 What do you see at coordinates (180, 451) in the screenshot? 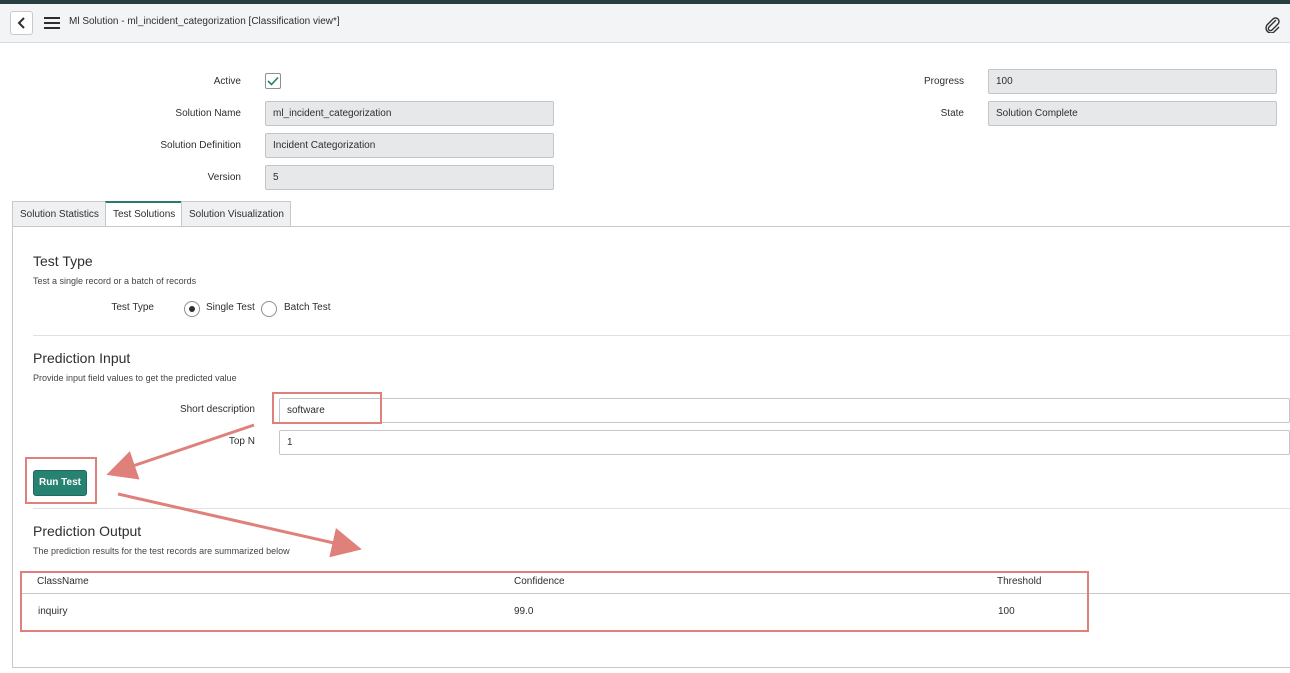
I see `annotation-arrow-to-button` at bounding box center [180, 451].